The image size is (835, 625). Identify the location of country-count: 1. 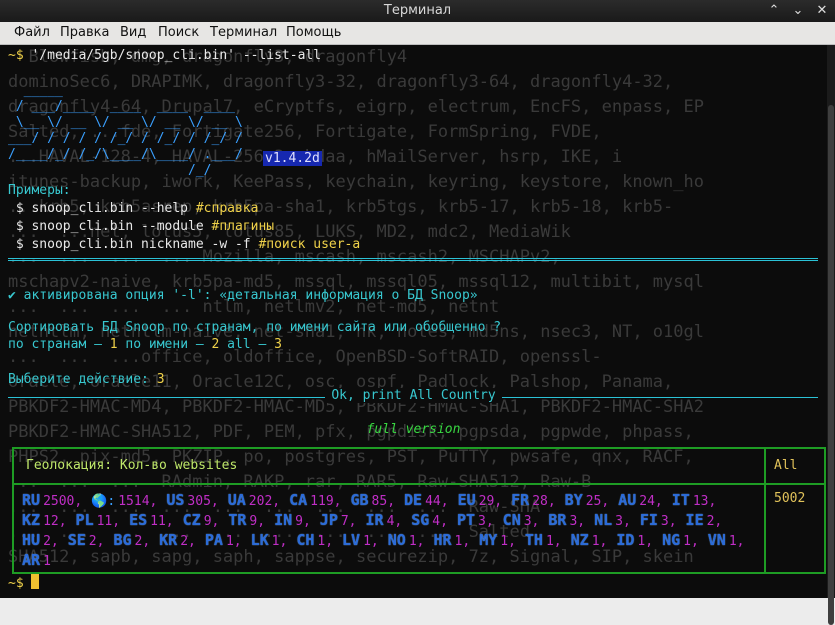
(47, 561).